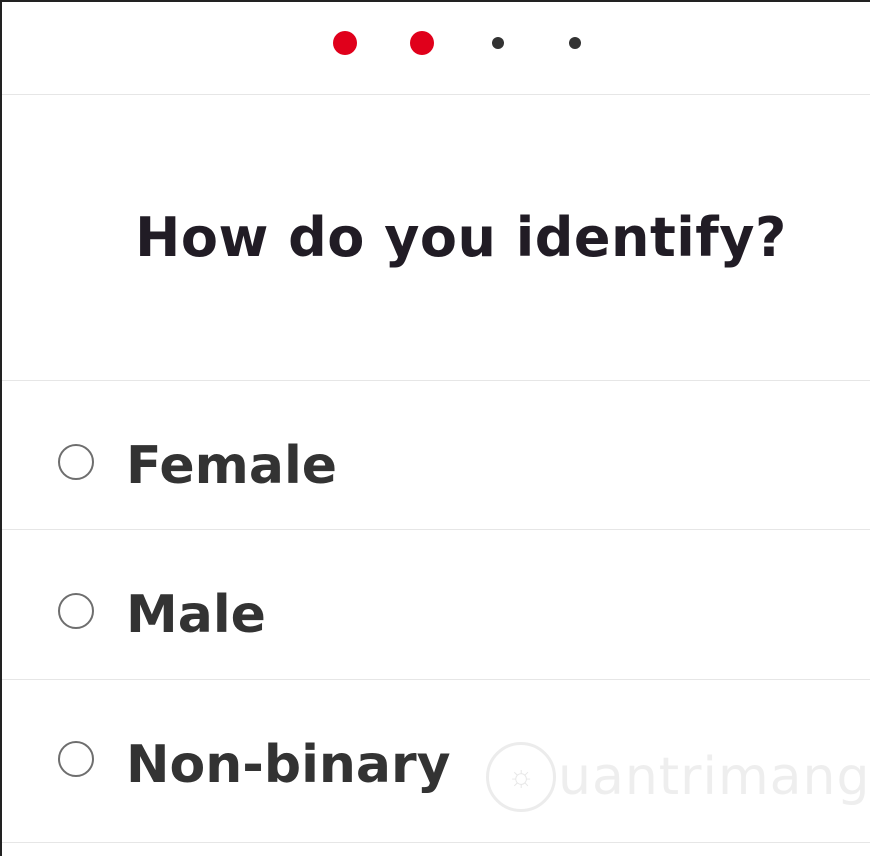  I want to click on watermark: ☼ uantrimang, so click(678, 777).